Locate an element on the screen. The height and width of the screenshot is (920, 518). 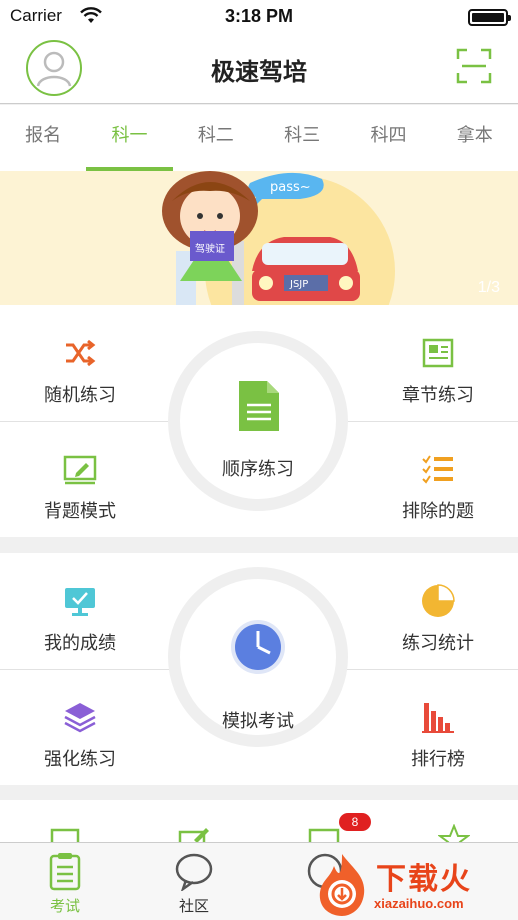
sign-text: 驾驶证 is located at coordinates (210, 248).